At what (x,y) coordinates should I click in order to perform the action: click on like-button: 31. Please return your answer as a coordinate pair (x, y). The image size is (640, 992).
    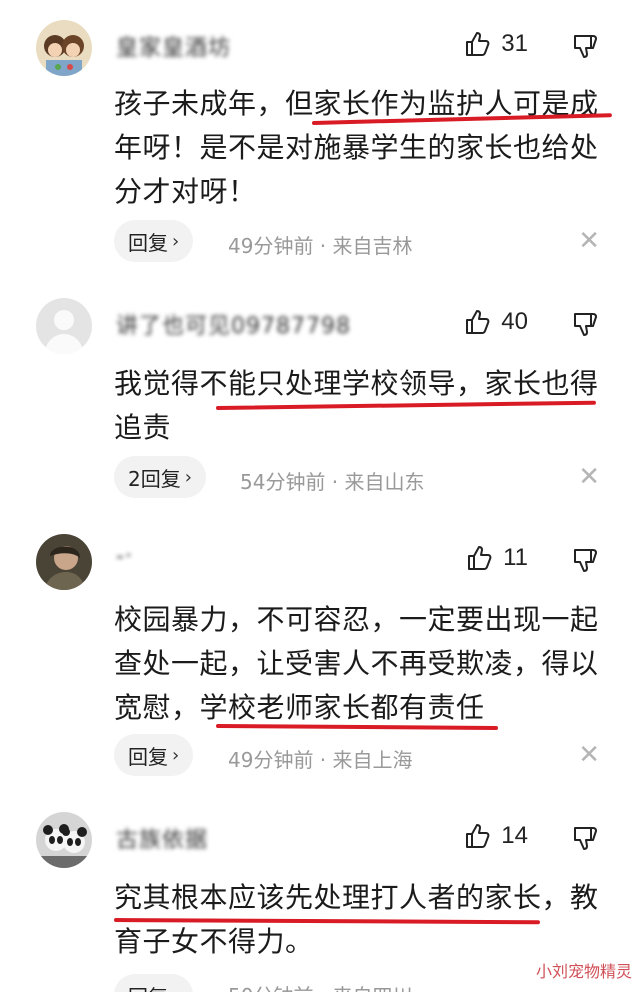
    Looking at the image, I should click on (495, 44).